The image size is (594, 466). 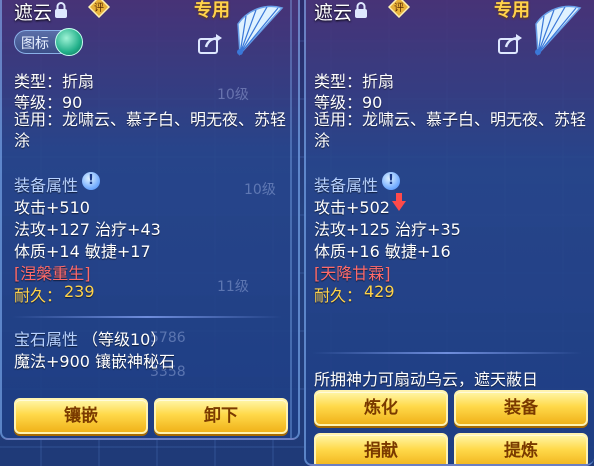 I want to click on icon-display-toggle: 图标, so click(x=48, y=42).